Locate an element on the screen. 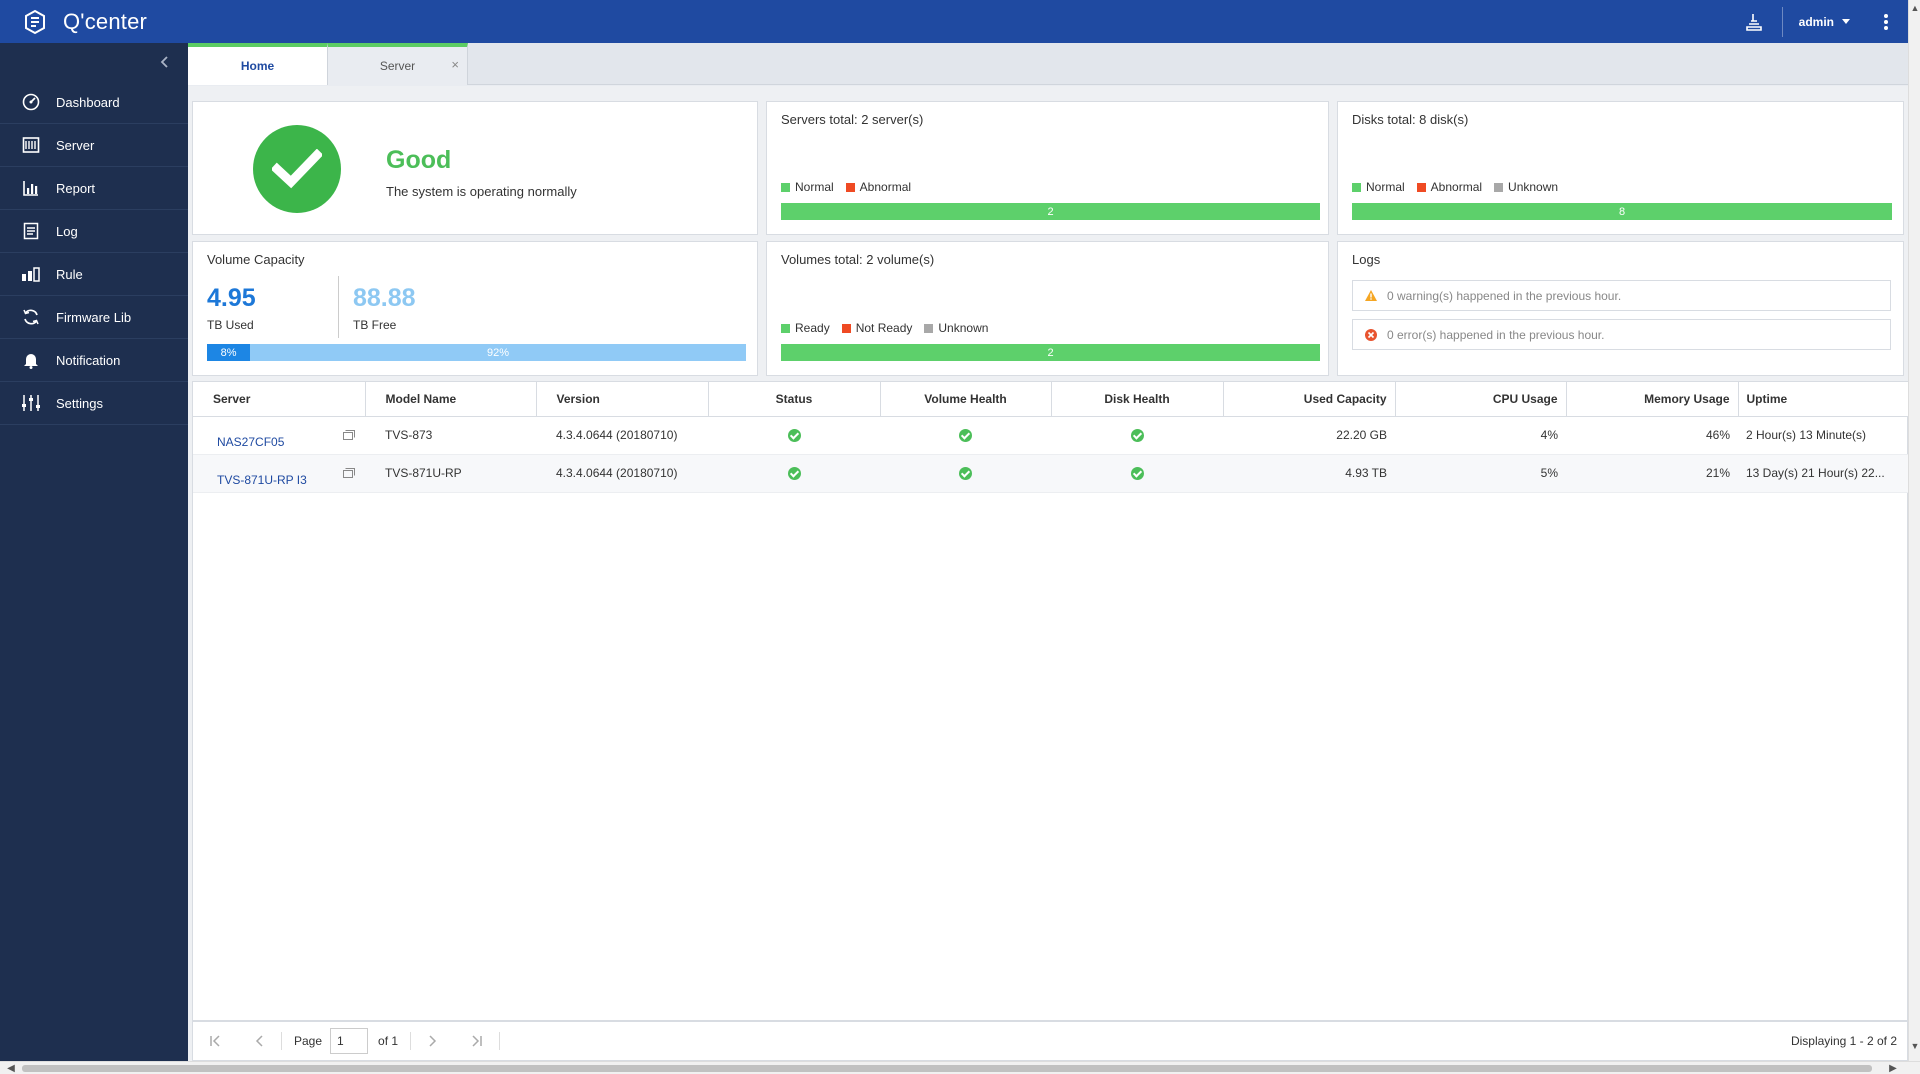 The height and width of the screenshot is (1074, 1920). column-header-server: Server is located at coordinates (279, 399).